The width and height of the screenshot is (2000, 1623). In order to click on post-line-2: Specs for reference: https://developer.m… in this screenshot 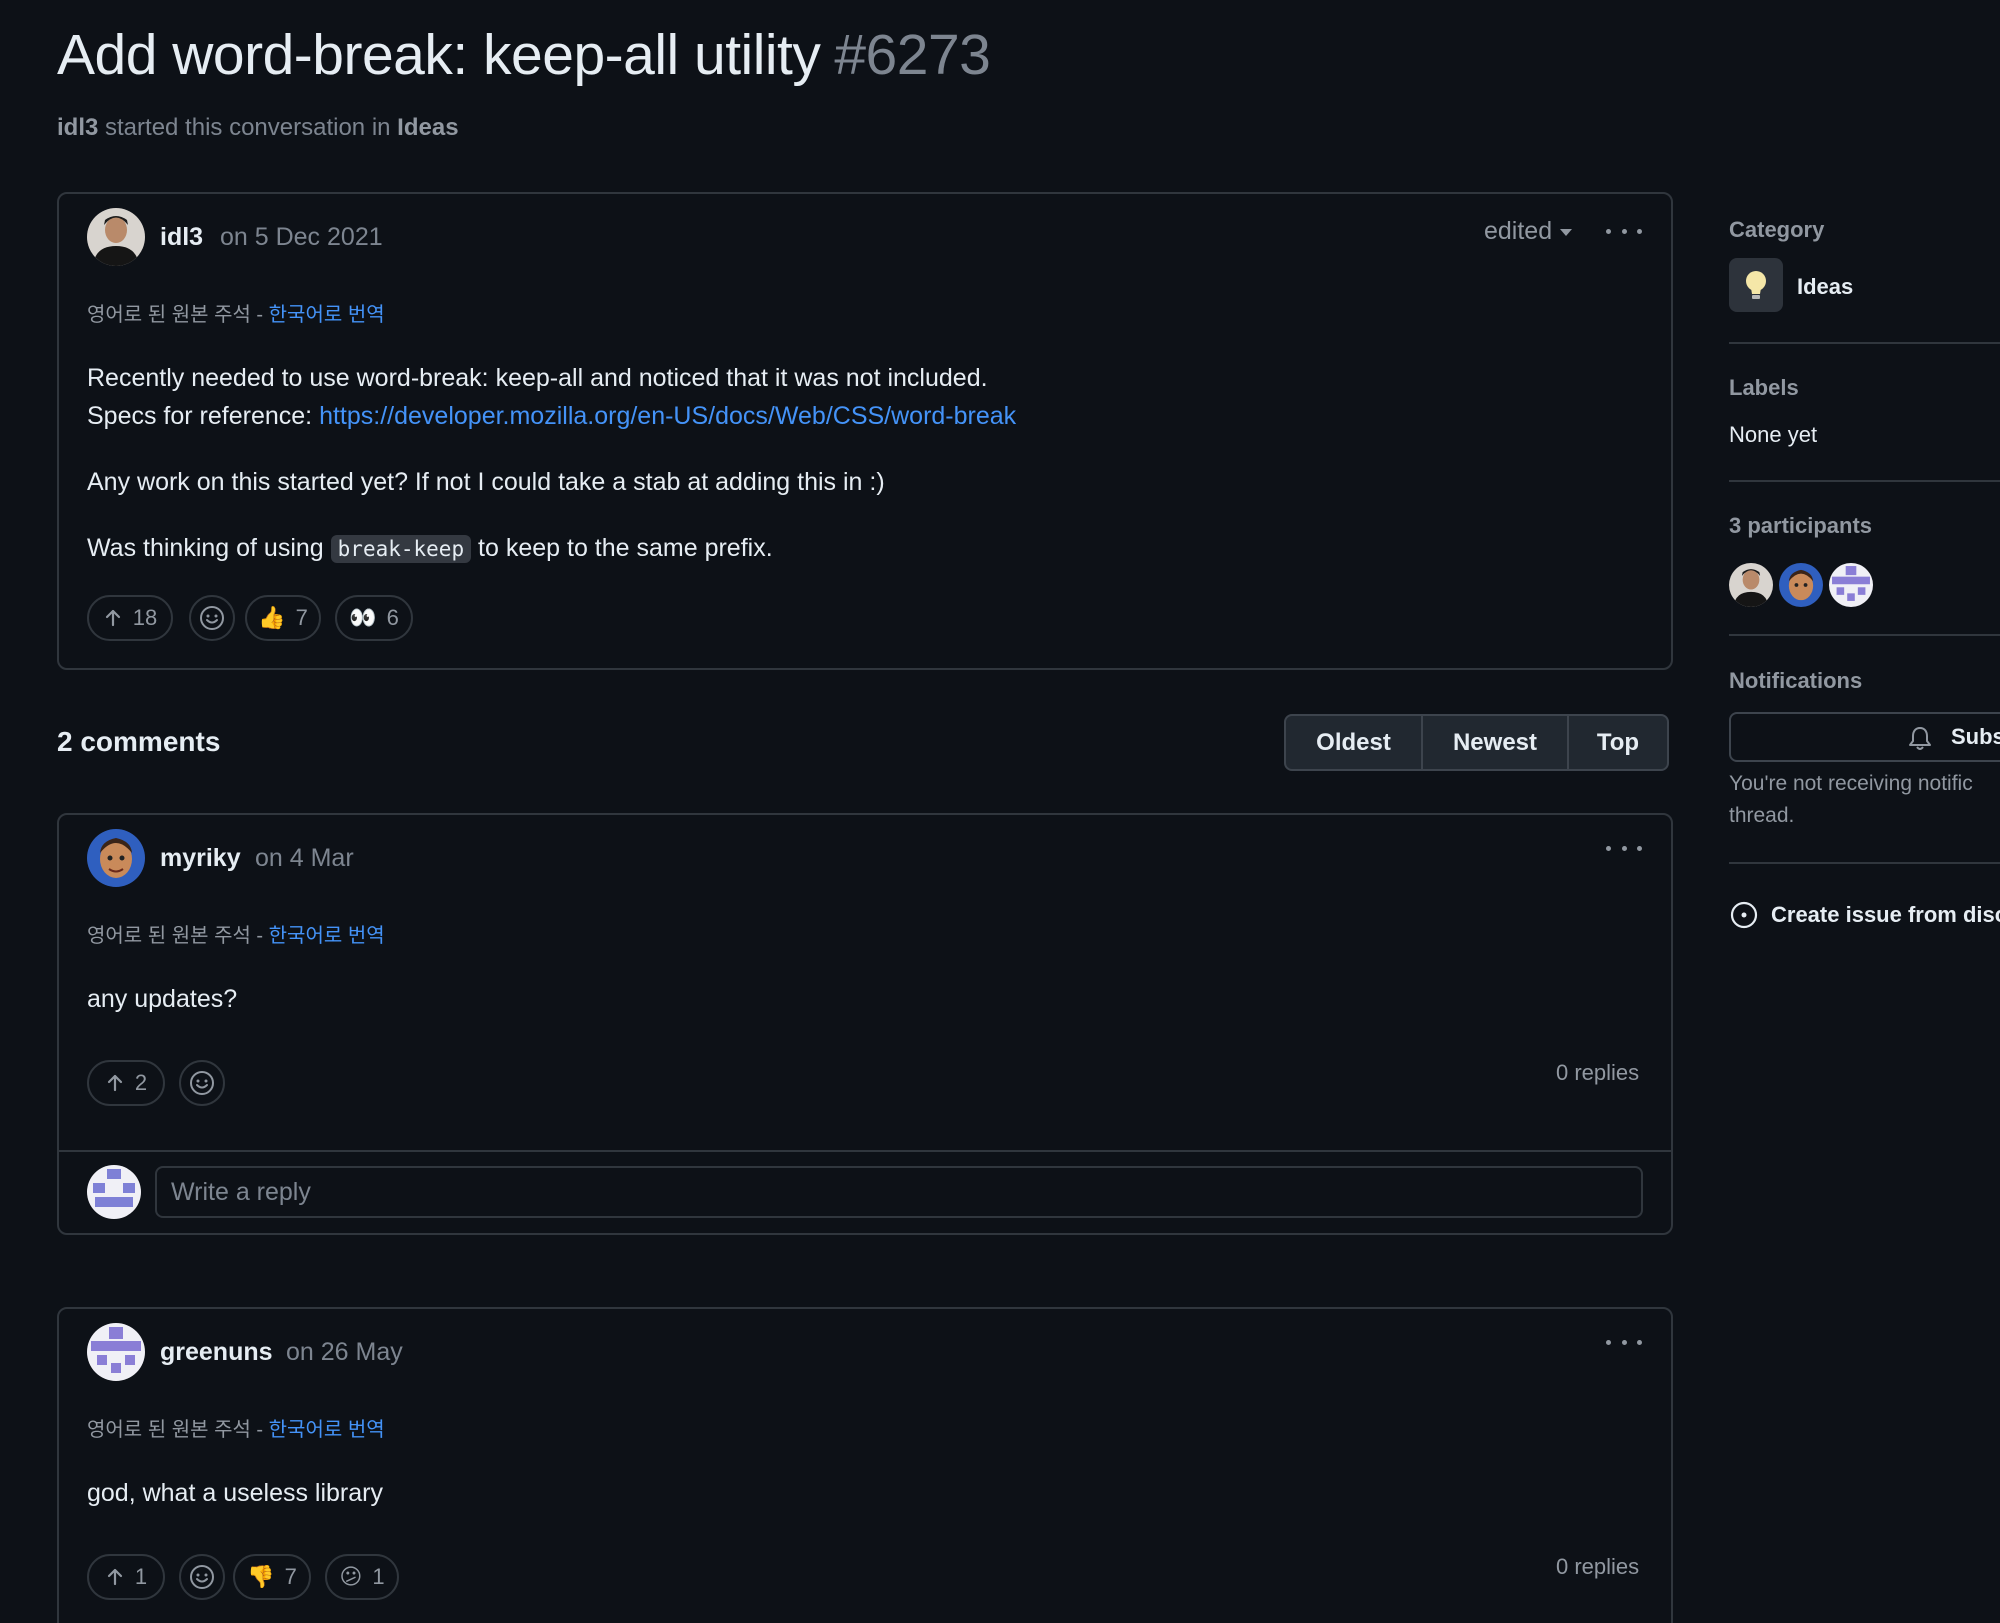, I will do `click(551, 416)`.